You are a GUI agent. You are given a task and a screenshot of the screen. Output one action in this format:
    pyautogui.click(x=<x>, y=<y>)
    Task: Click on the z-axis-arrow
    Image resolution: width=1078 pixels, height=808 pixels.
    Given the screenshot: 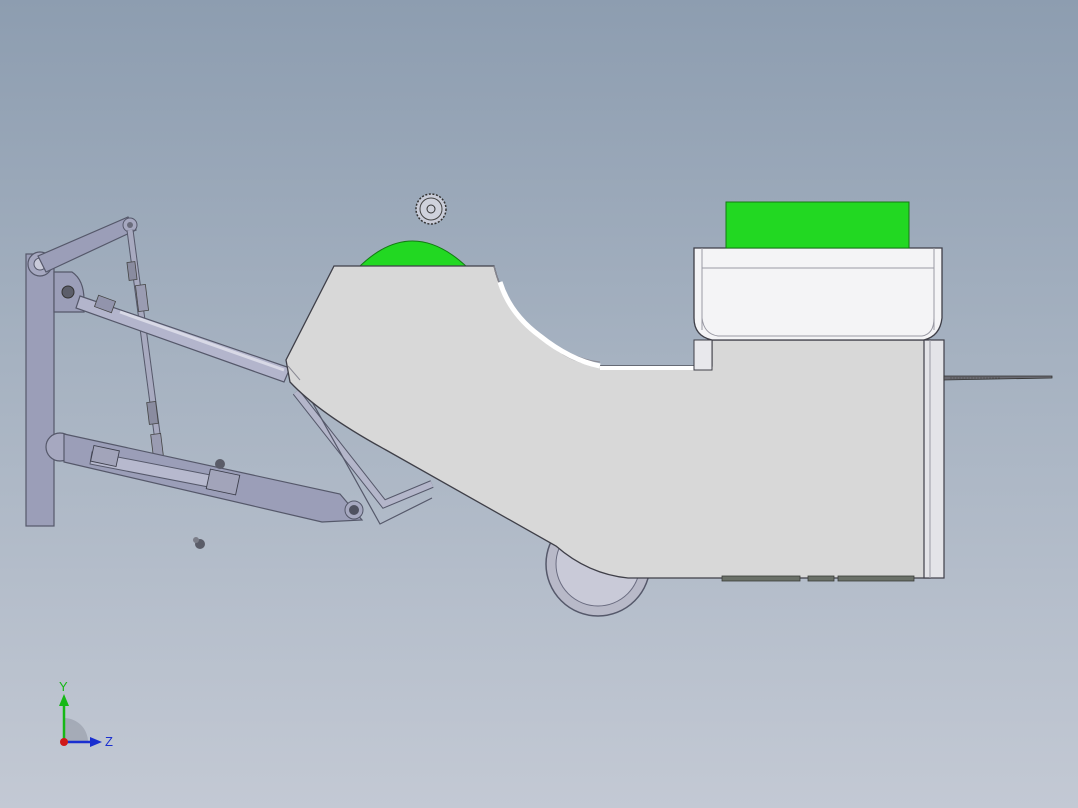 What is the action you would take?
    pyautogui.click(x=96, y=742)
    